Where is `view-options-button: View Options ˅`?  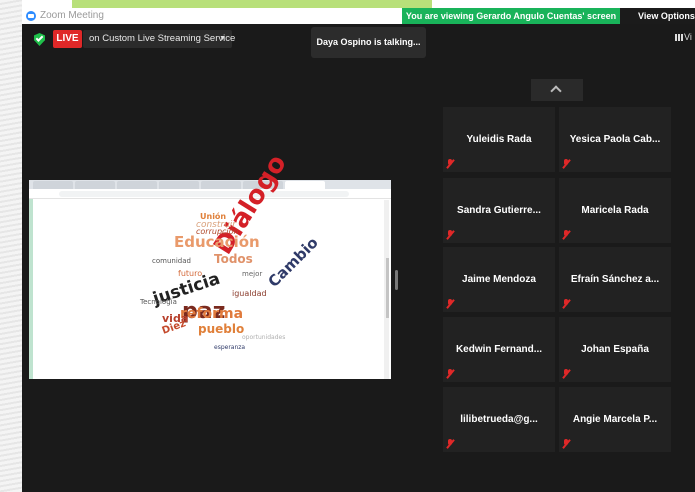
view-options-button: View Options ˅ is located at coordinates (657, 16).